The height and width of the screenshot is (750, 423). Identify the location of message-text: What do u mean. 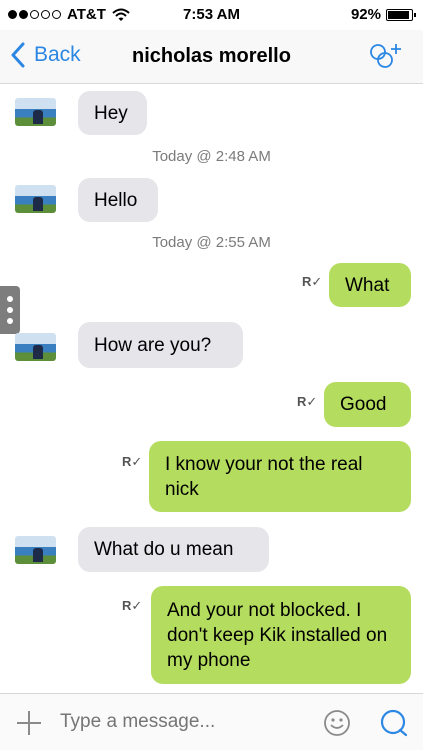
(164, 549).